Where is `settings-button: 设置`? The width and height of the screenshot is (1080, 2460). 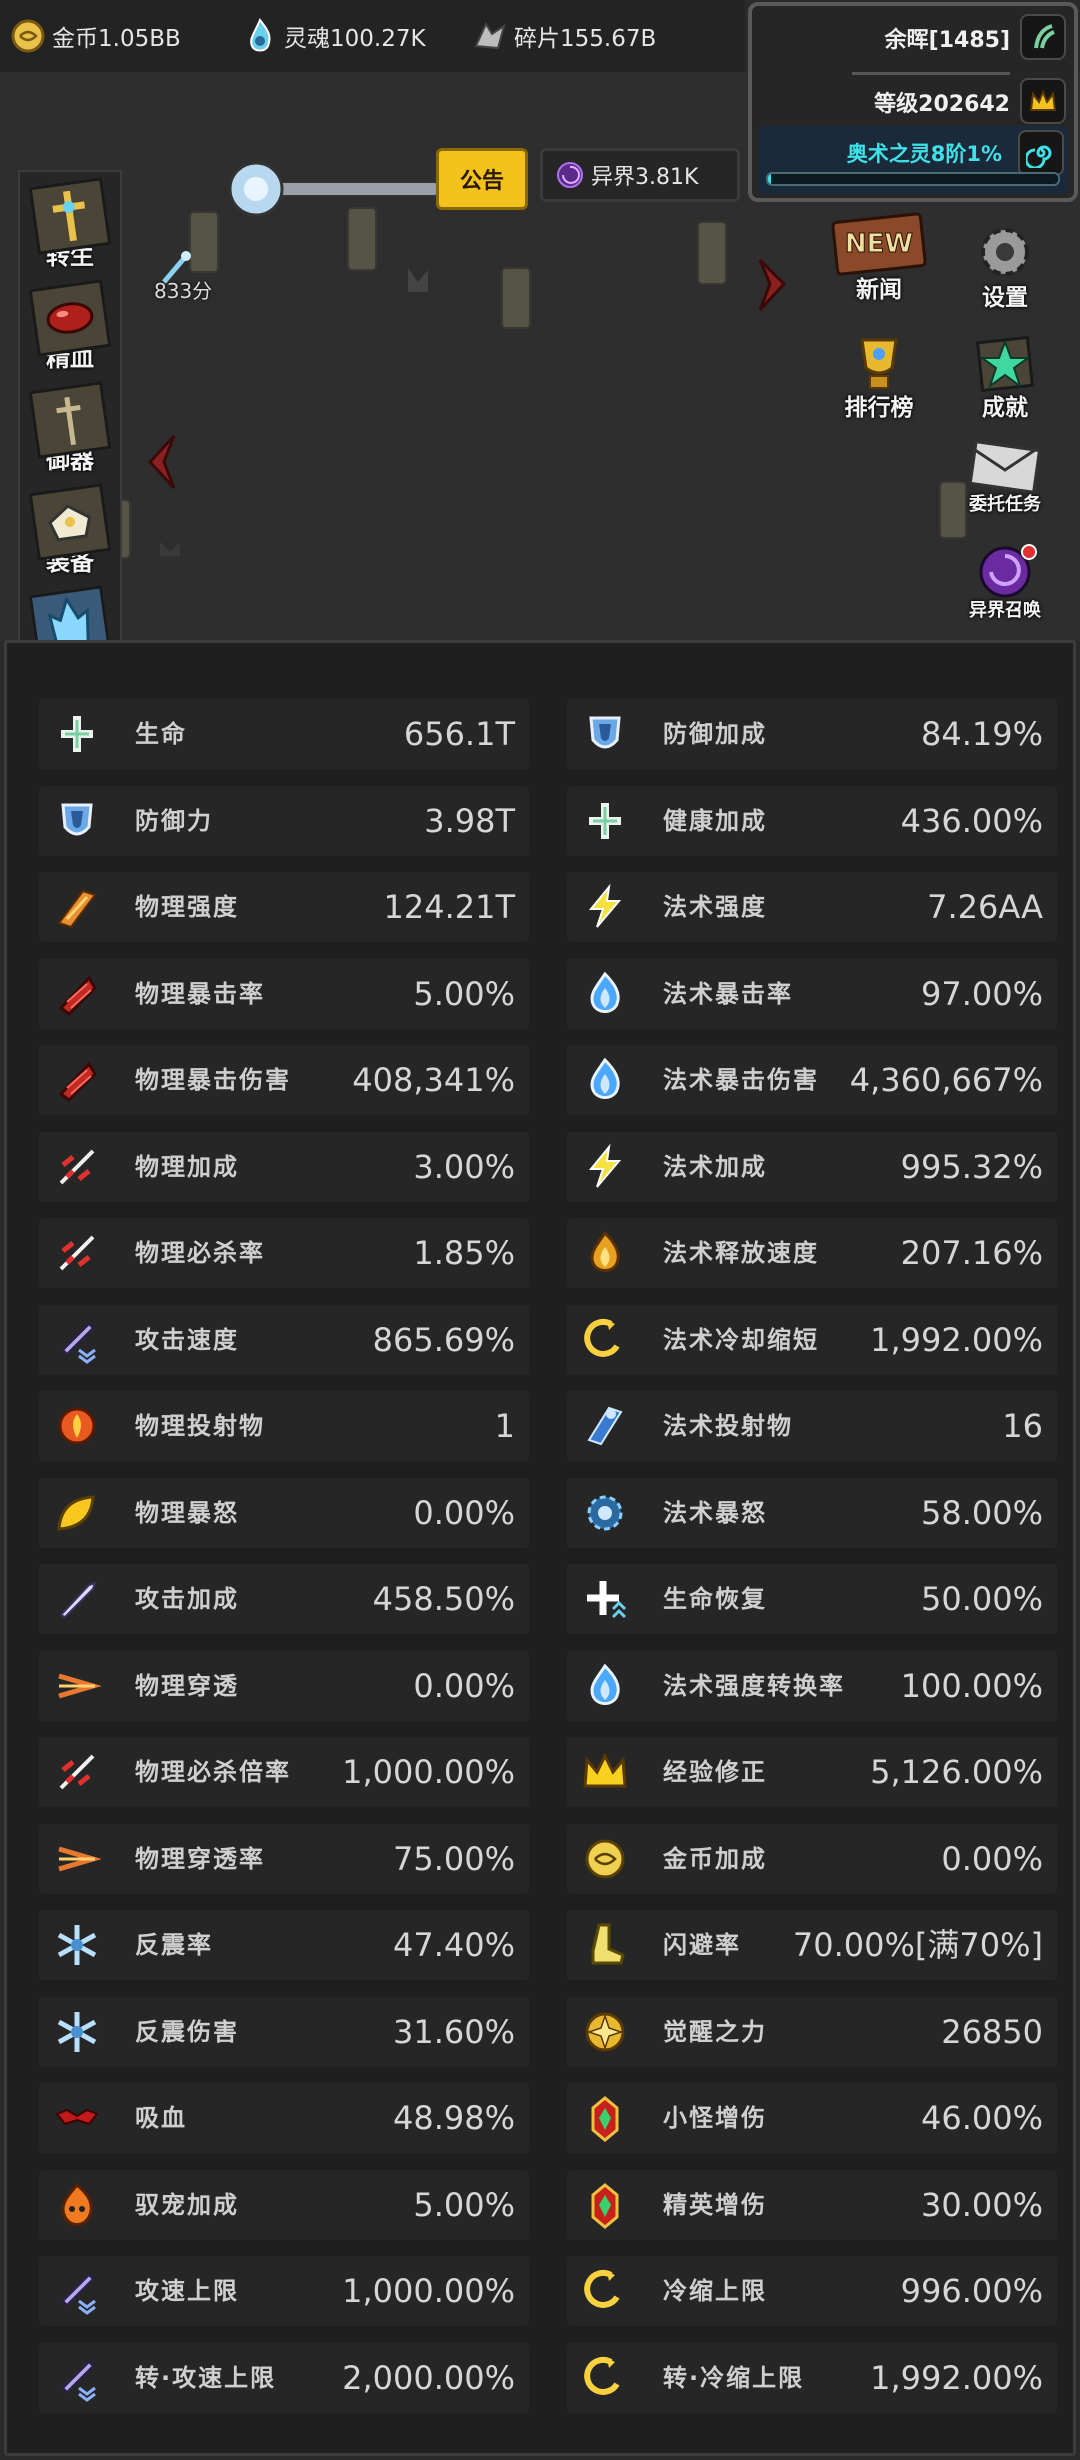 settings-button: 设置 is located at coordinates (1005, 270).